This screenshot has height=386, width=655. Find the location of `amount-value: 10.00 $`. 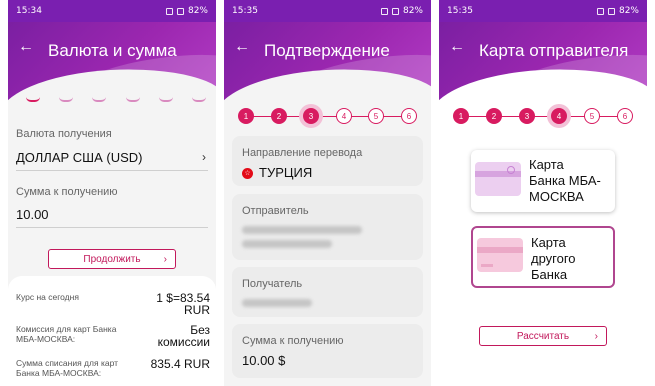

amount-value: 10.00 $ is located at coordinates (264, 360).